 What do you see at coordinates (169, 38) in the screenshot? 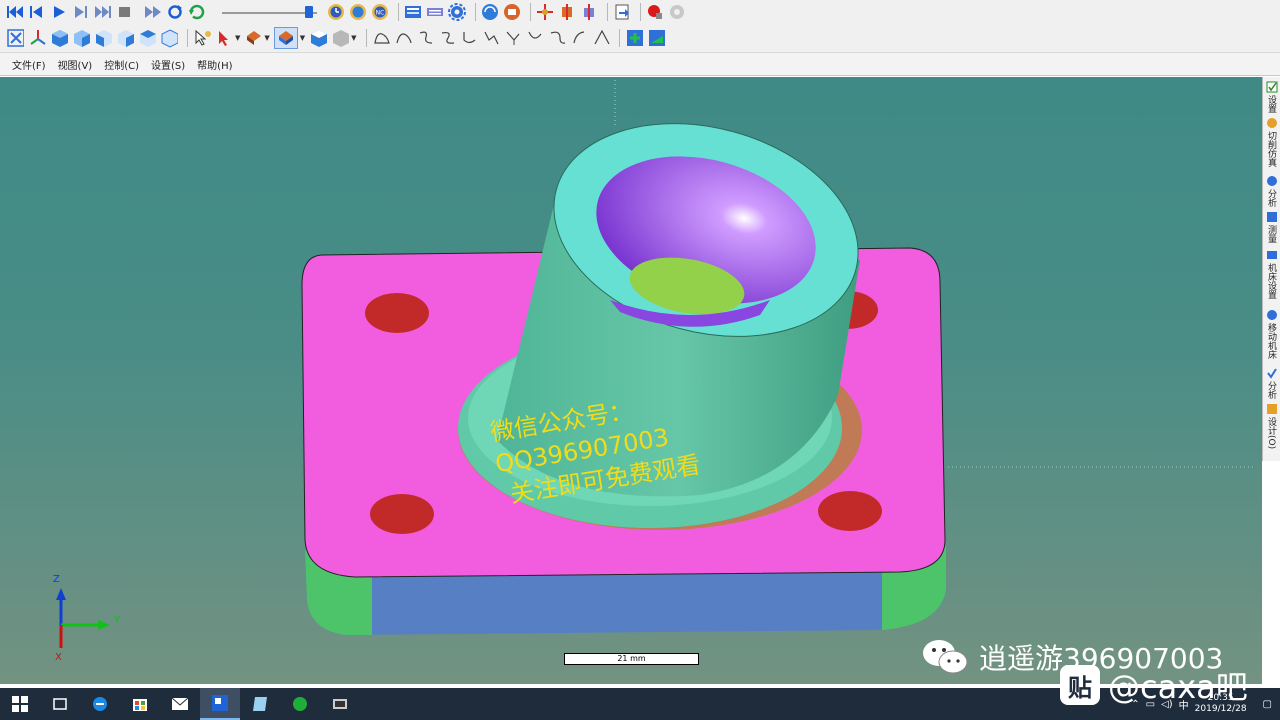
I see `bottom-view-icon` at bounding box center [169, 38].